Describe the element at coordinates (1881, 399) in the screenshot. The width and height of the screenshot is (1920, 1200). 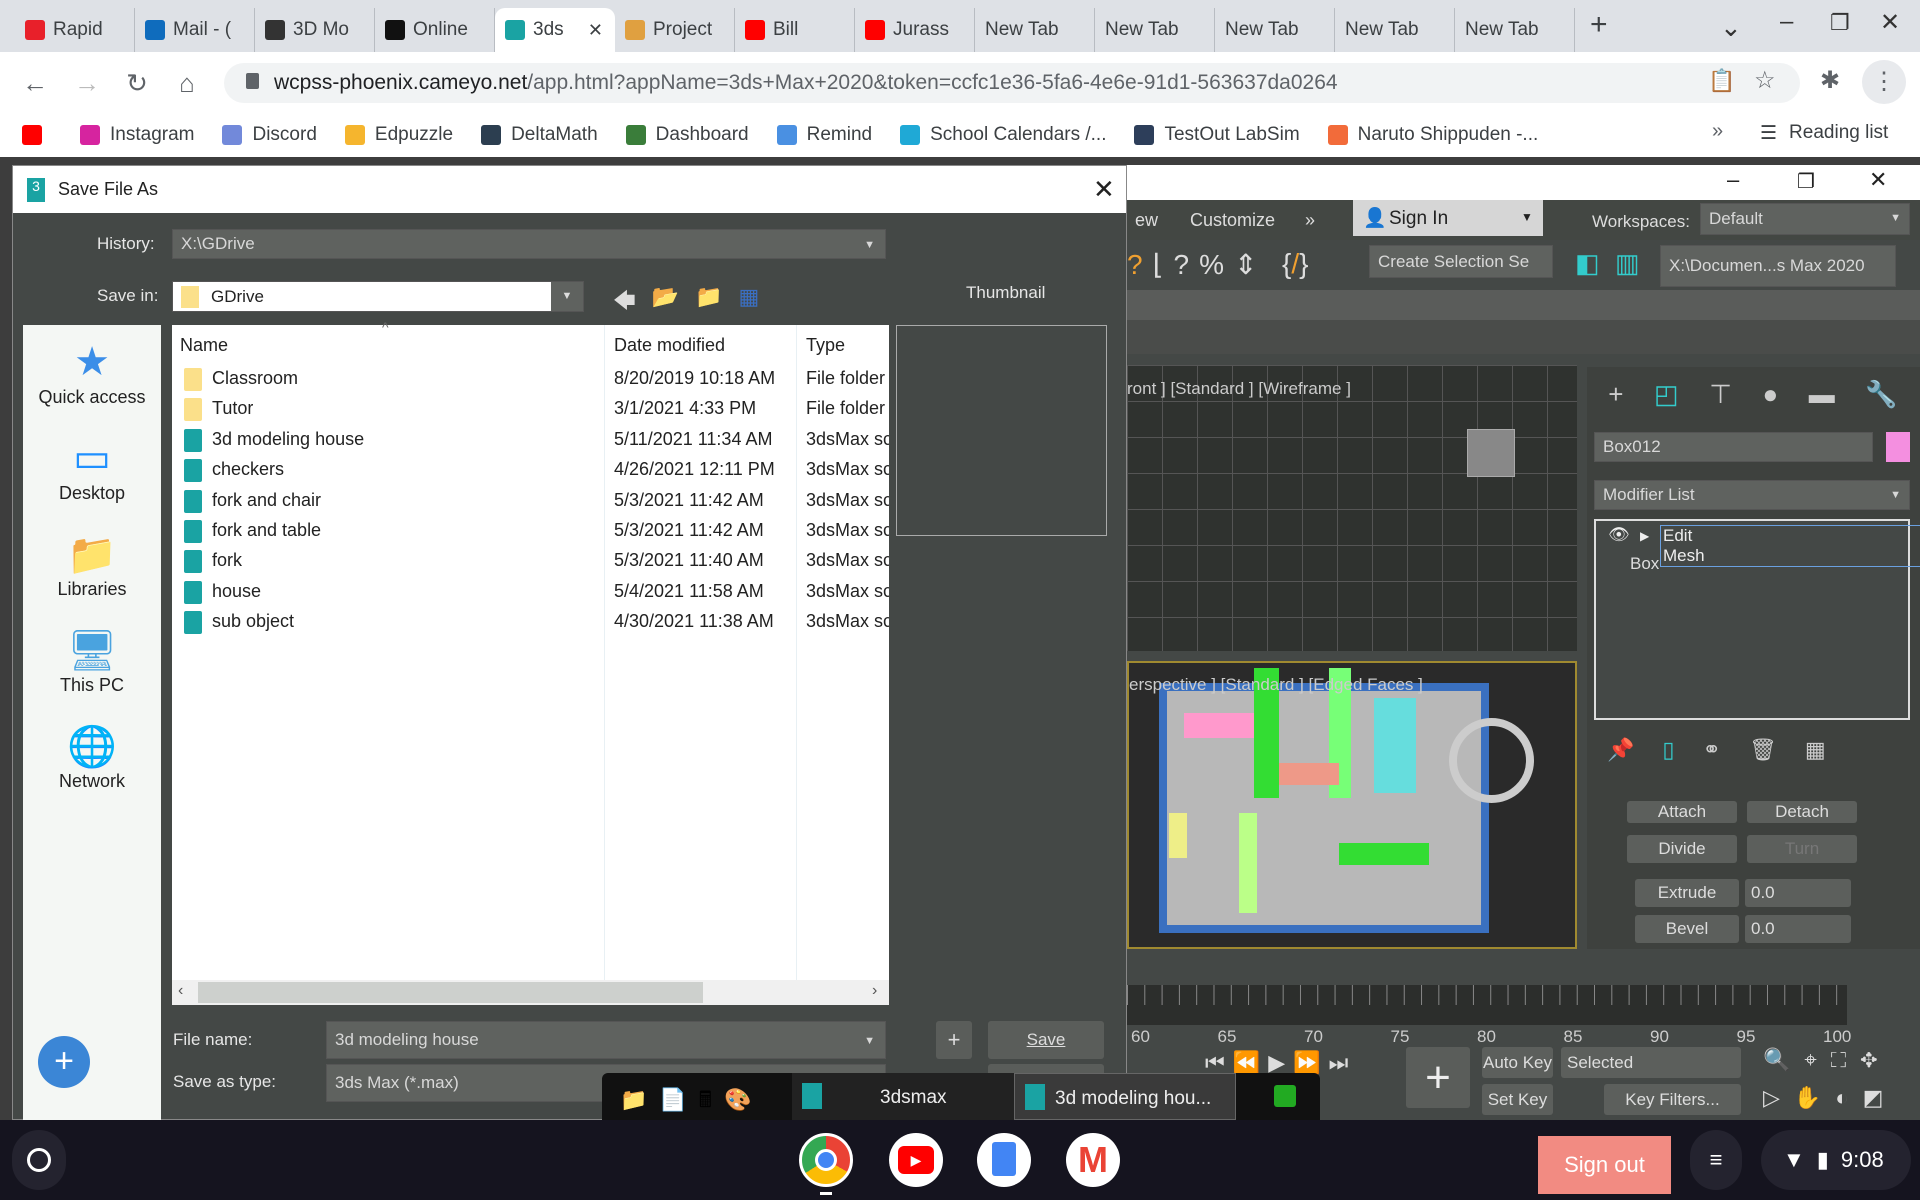
I see `utilities-tab-icon: 🔧` at that location.